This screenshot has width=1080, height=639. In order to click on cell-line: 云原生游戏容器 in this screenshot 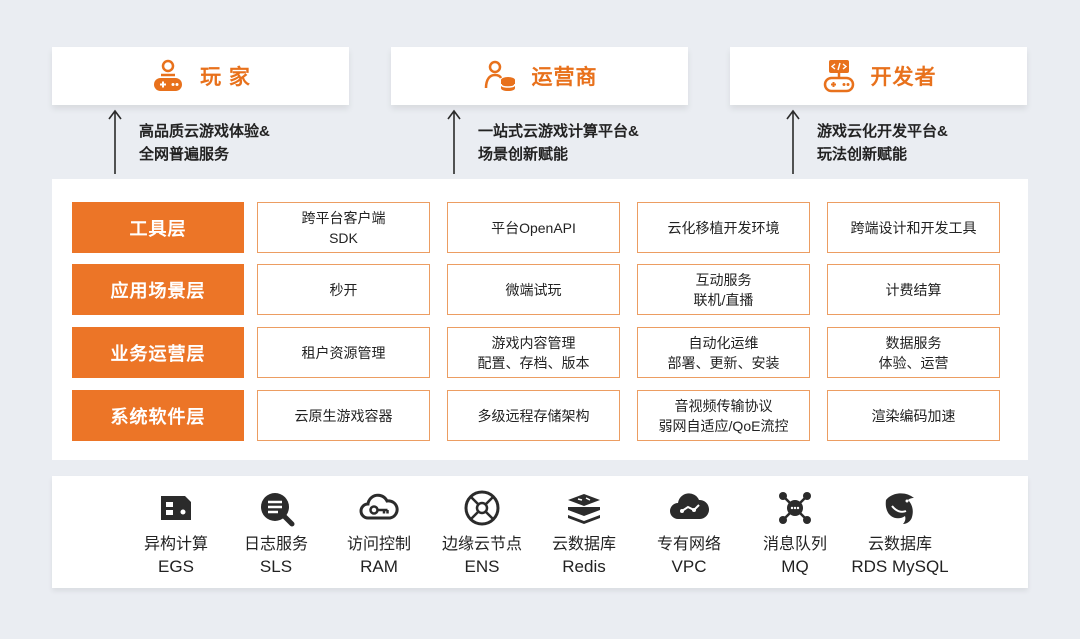, I will do `click(343, 415)`.